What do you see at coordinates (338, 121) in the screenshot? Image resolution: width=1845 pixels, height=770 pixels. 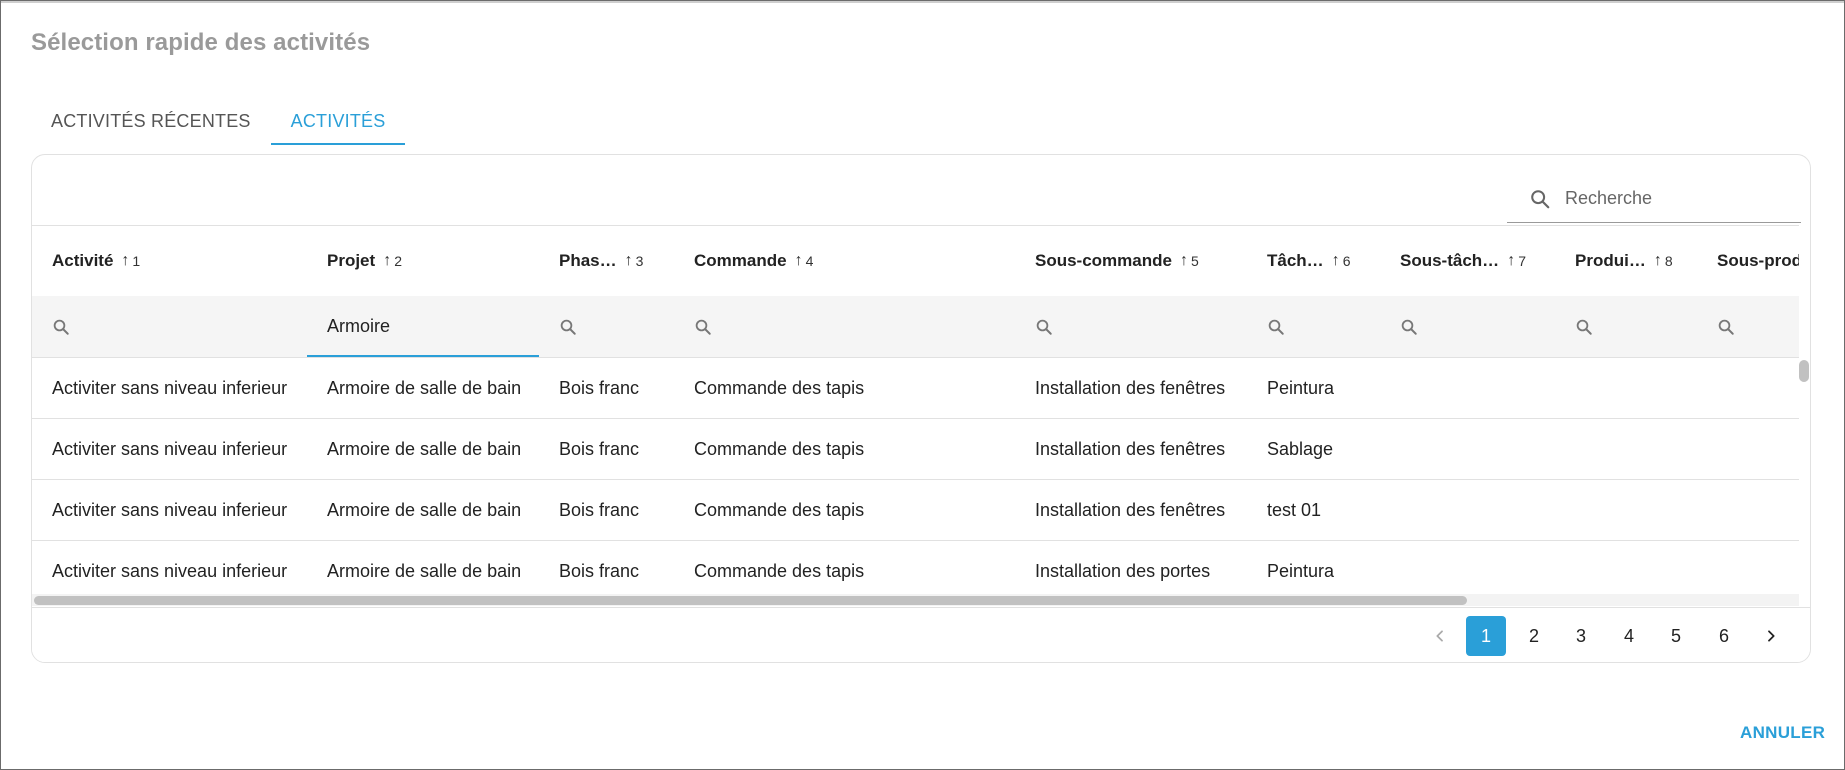 I see `tab-activities: ACTIVITÉS` at bounding box center [338, 121].